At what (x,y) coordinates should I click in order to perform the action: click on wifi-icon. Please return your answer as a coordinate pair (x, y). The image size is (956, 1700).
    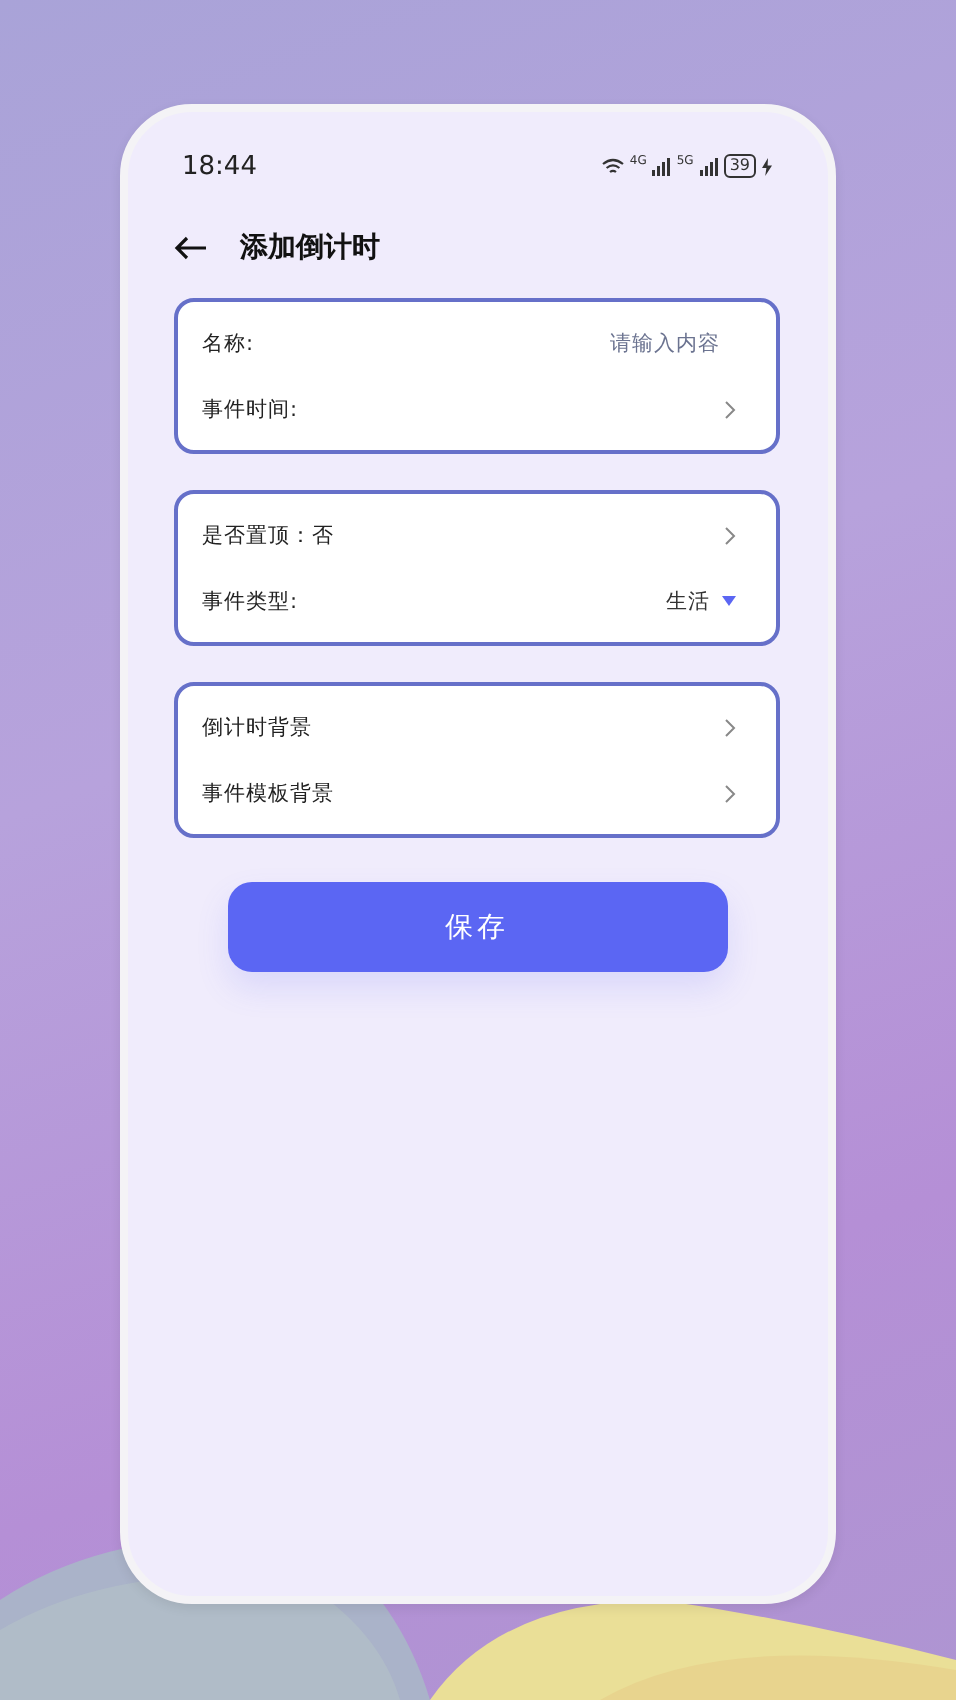
    Looking at the image, I should click on (612, 166).